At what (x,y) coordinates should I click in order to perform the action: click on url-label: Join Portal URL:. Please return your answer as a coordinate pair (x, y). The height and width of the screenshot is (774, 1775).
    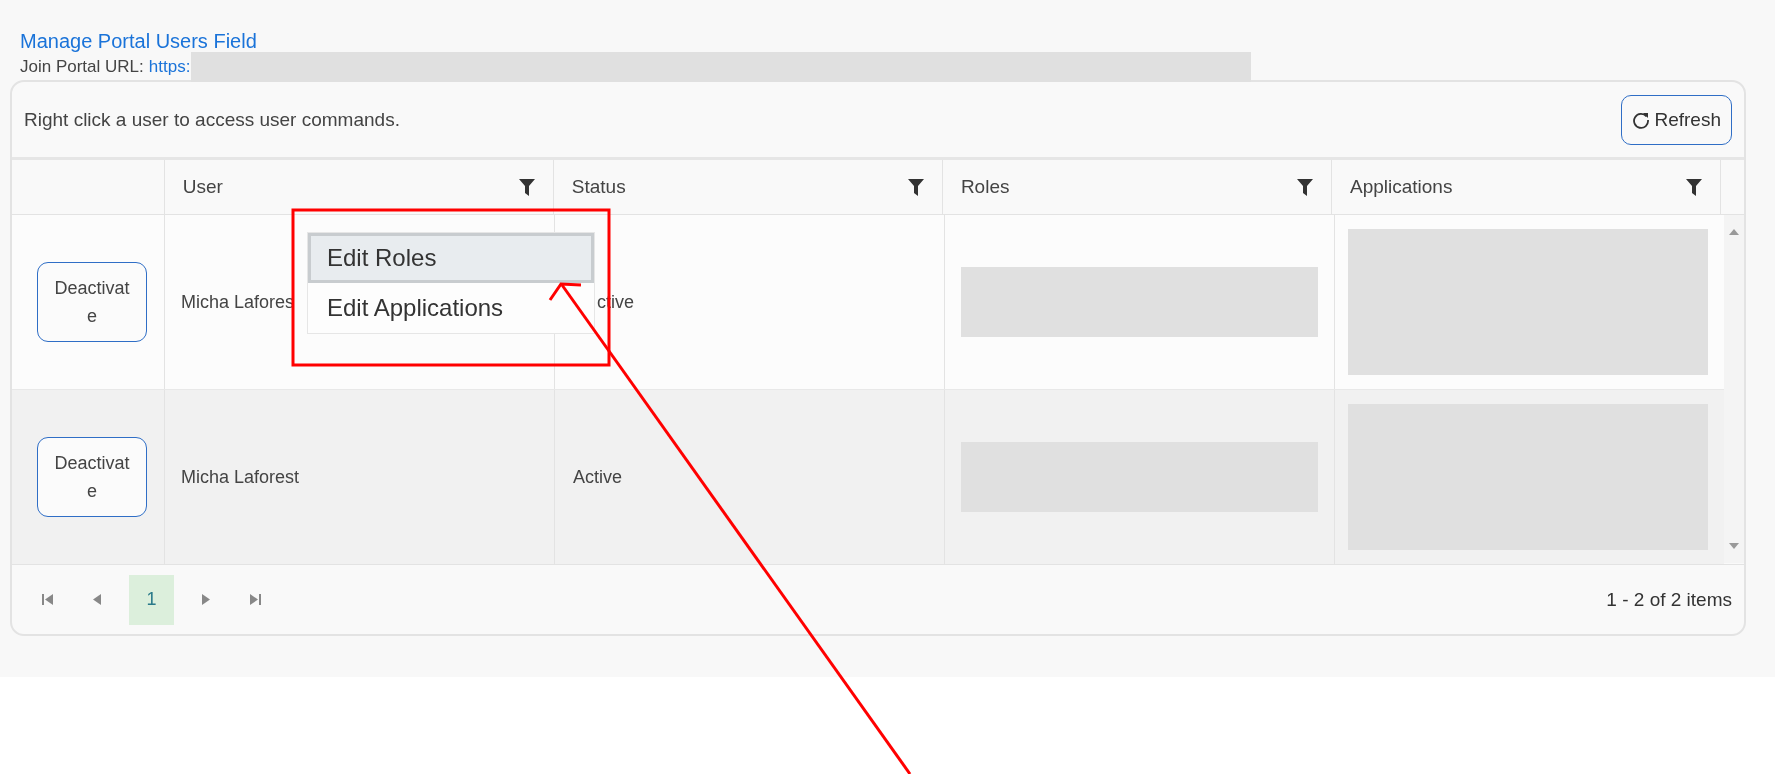
    Looking at the image, I should click on (82, 67).